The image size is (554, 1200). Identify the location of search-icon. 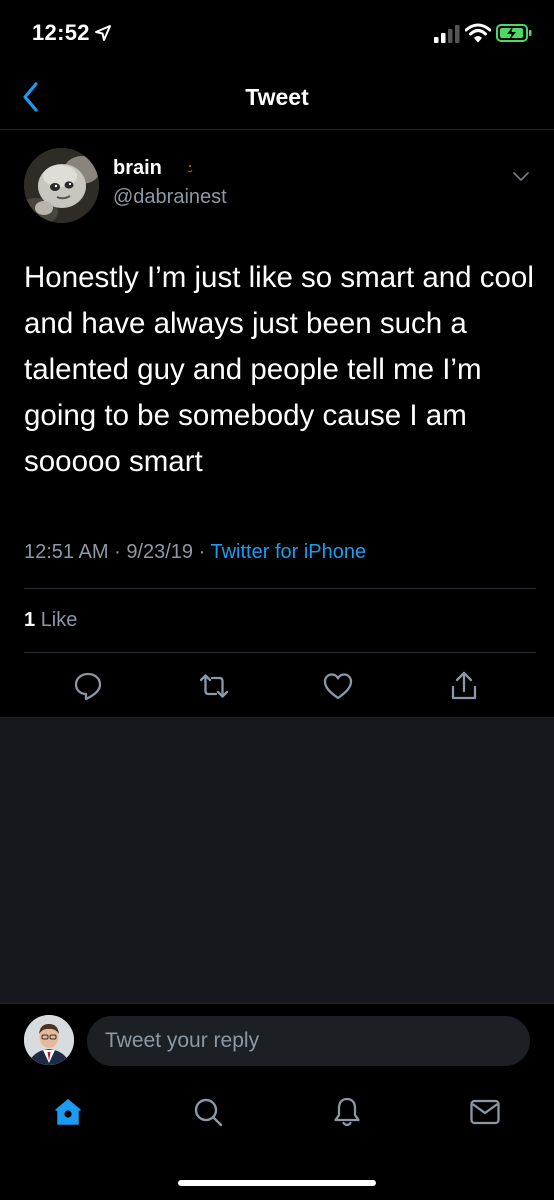
(208, 1112).